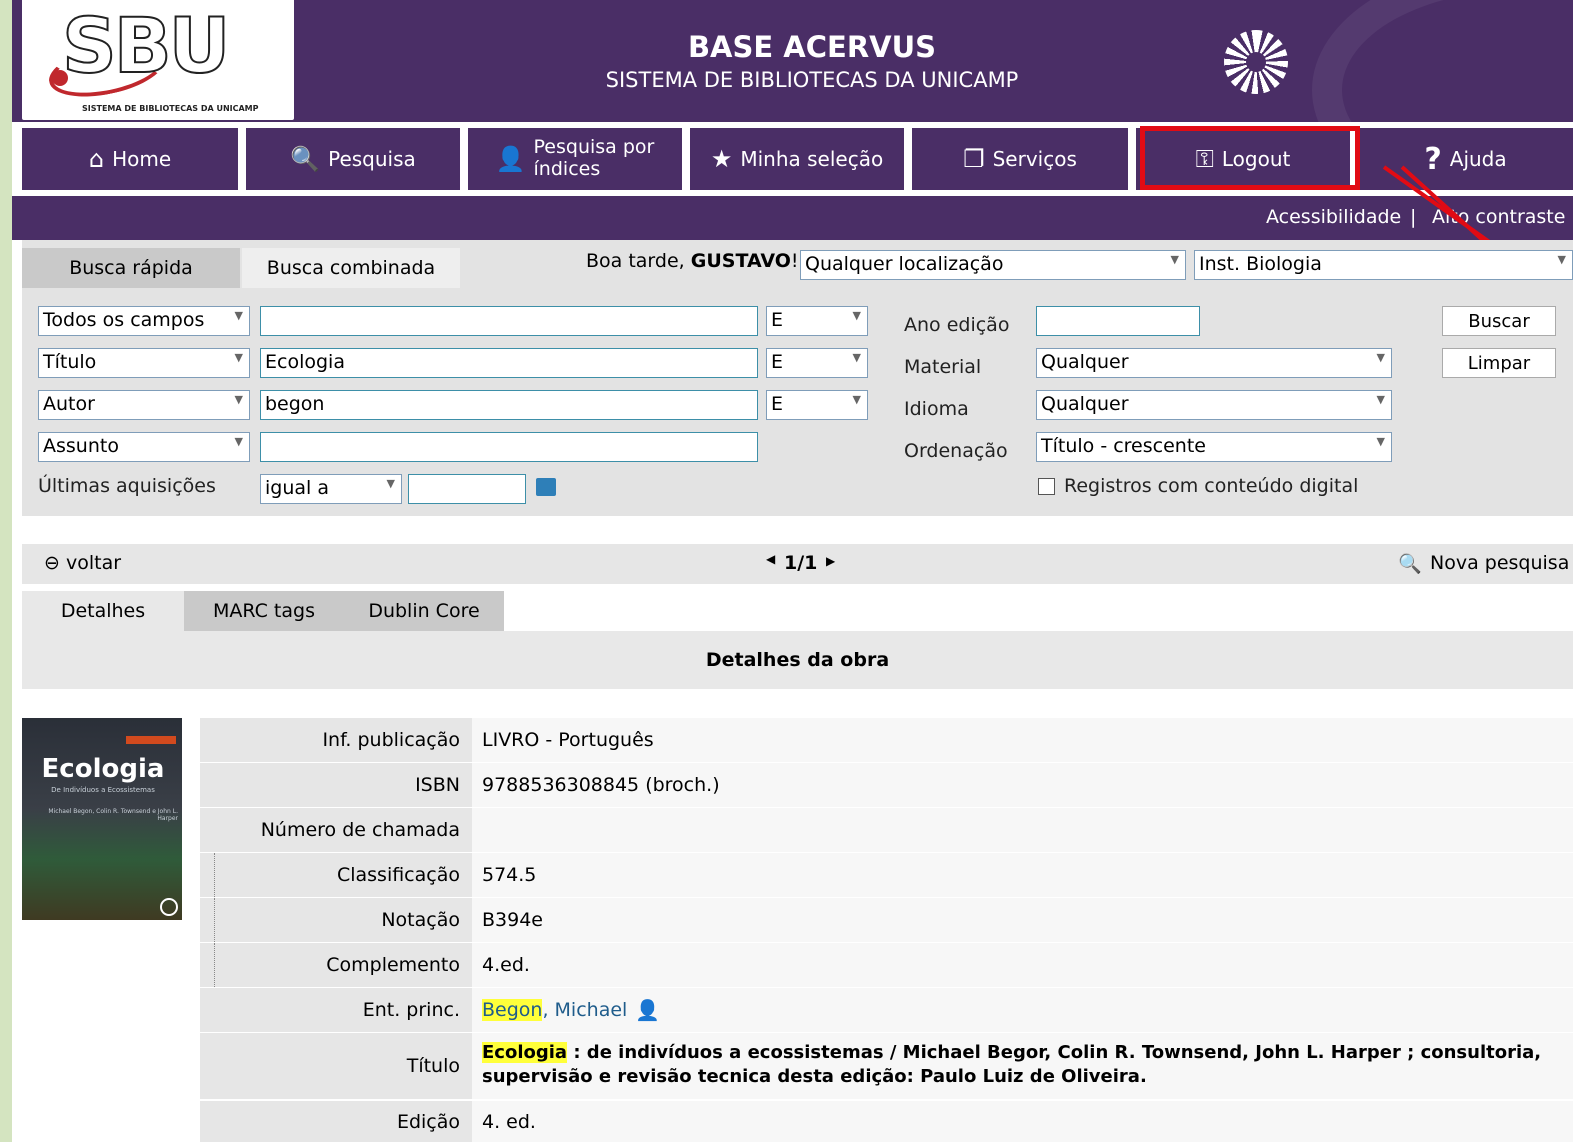 This screenshot has height=1142, width=1573. What do you see at coordinates (93, 563) in the screenshot?
I see `voltar-link: voltar` at bounding box center [93, 563].